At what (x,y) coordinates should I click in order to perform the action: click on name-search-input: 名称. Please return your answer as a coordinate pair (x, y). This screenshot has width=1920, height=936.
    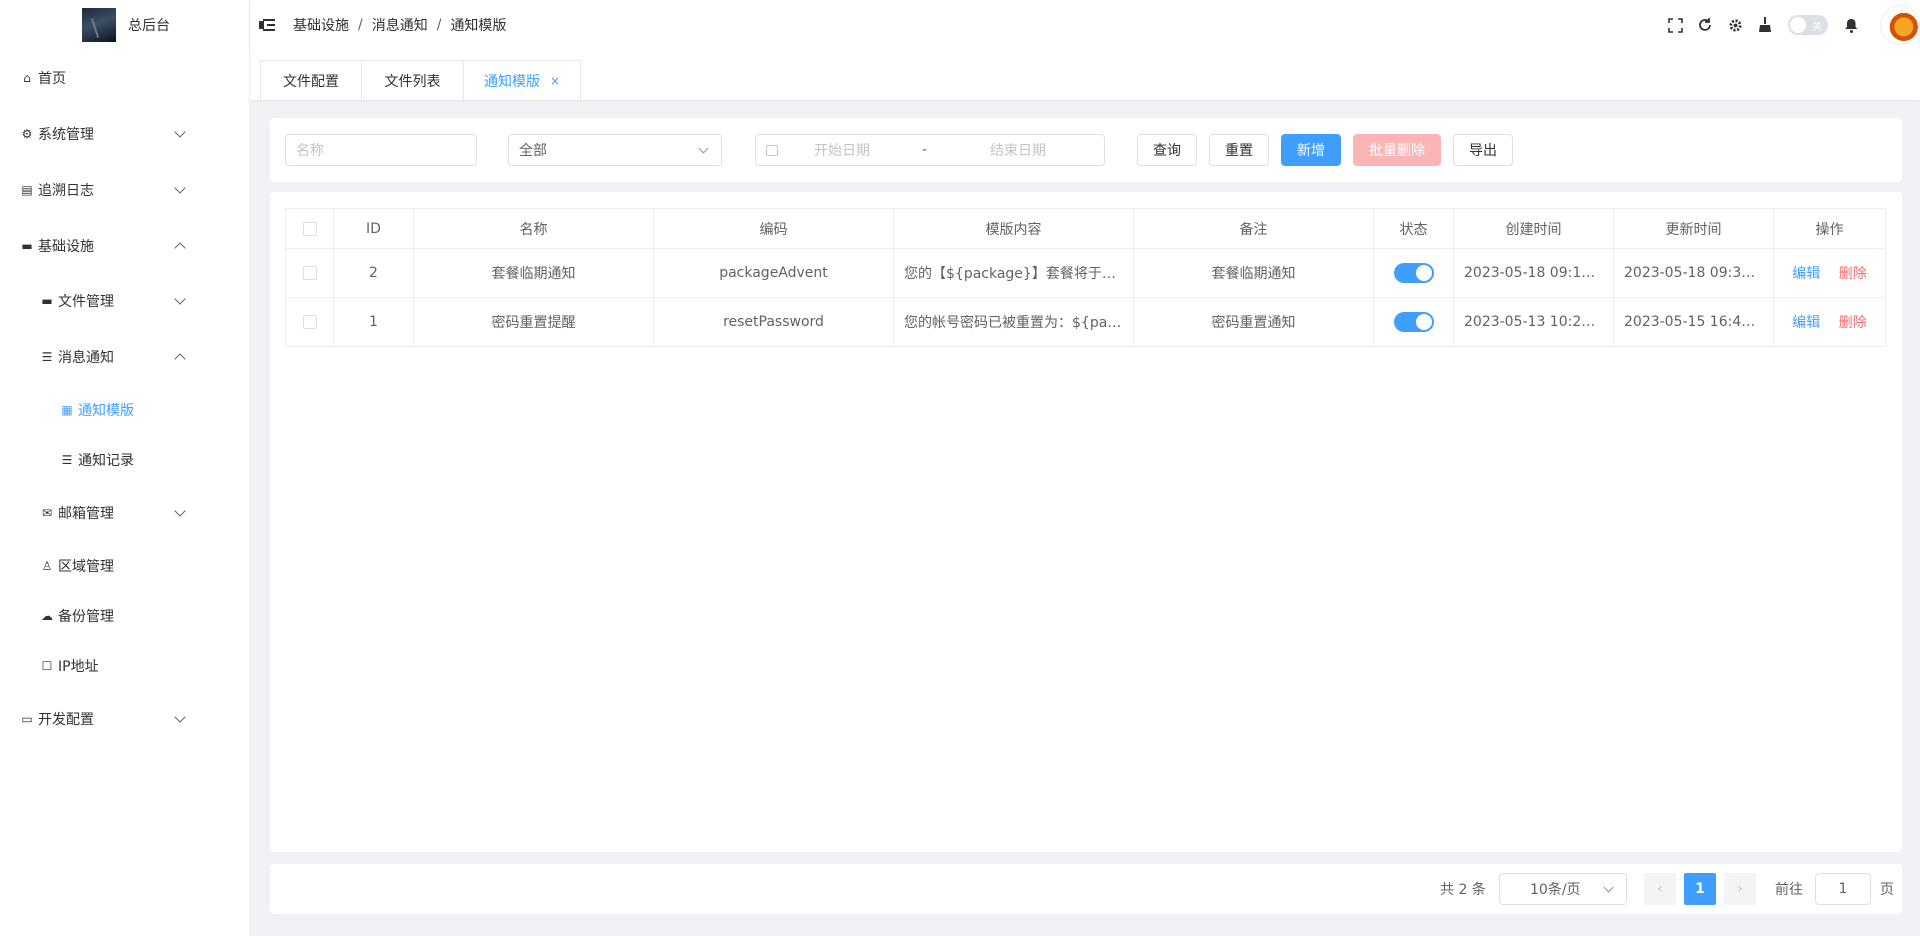
    Looking at the image, I should click on (381, 150).